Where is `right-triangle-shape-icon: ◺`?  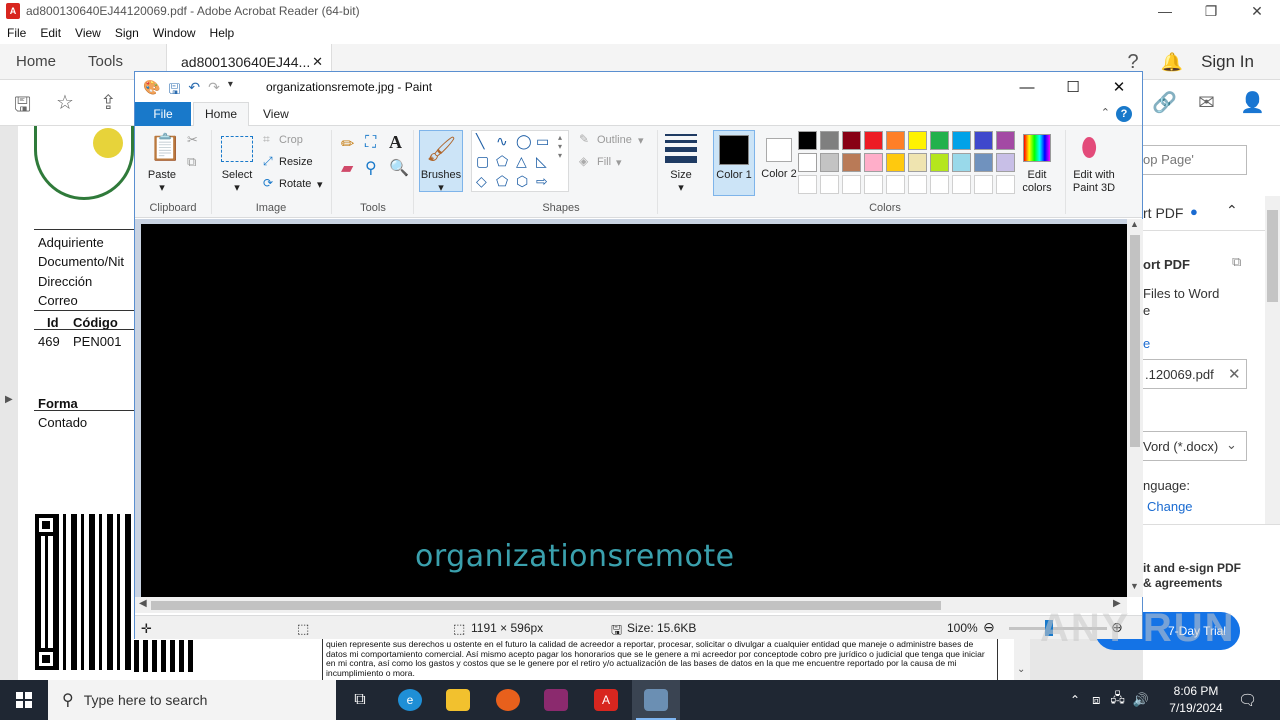
right-triangle-shape-icon: ◺ is located at coordinates (541, 161).